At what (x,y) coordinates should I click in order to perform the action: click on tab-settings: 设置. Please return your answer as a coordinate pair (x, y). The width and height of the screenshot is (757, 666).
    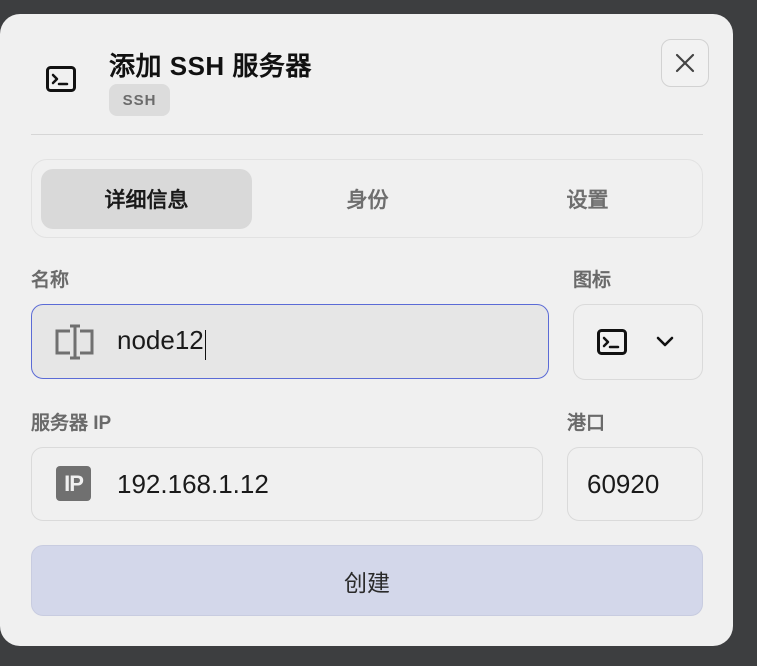
    Looking at the image, I should click on (587, 199).